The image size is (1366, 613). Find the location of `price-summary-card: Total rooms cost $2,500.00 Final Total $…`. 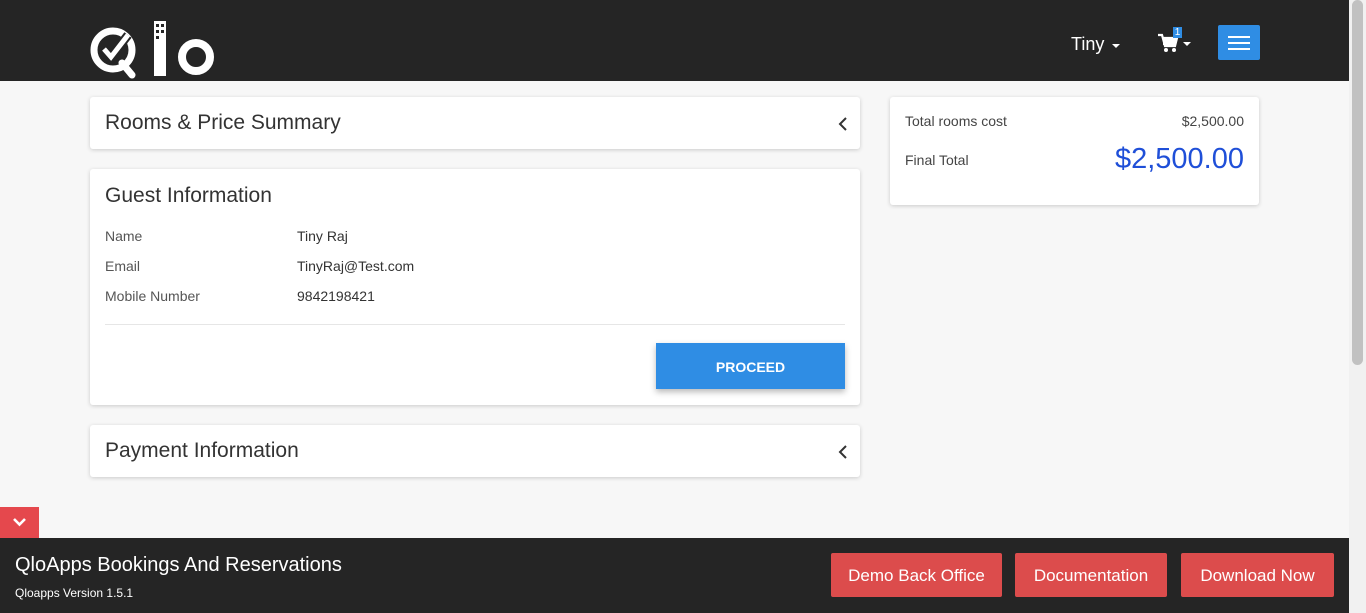

price-summary-card: Total rooms cost $2,500.00 Final Total $… is located at coordinates (1074, 151).